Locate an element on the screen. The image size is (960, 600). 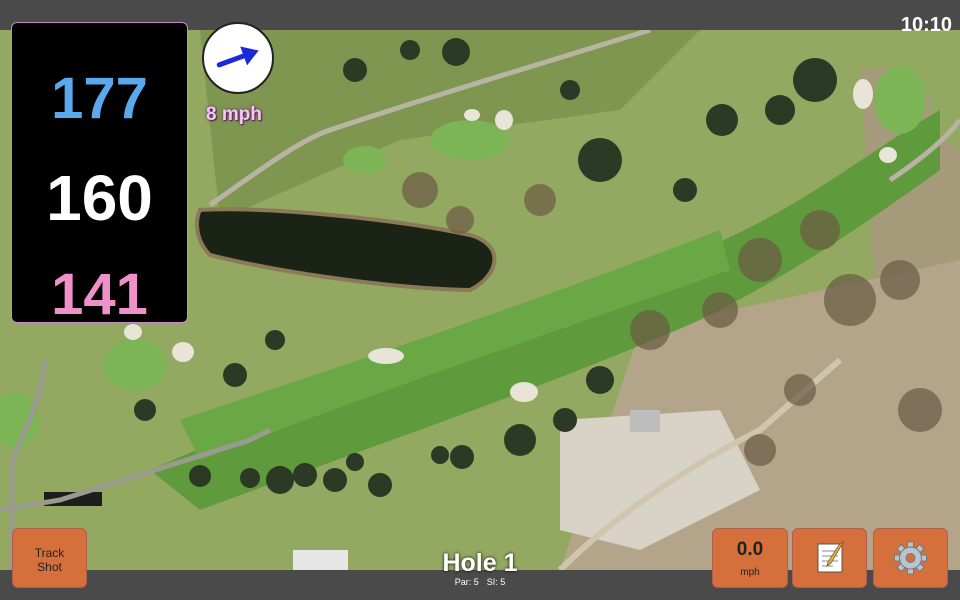
wind-indicator is located at coordinates (238, 58).